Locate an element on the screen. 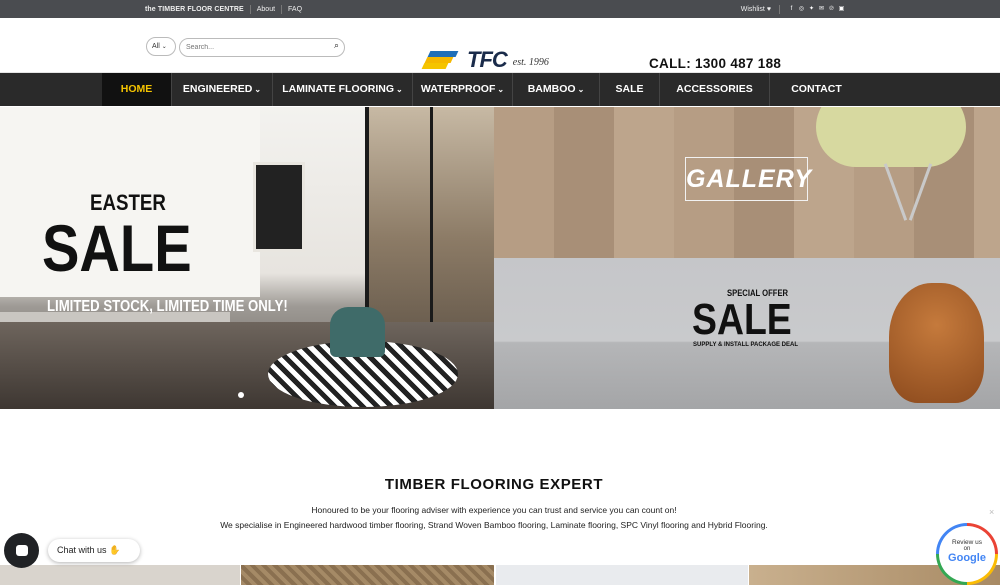  slide-image-artwork is located at coordinates (279, 207).